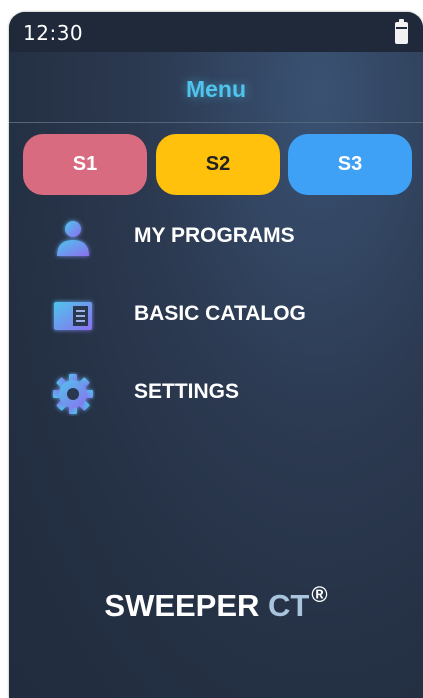  Describe the element at coordinates (73, 394) in the screenshot. I see `gear-icon` at that location.